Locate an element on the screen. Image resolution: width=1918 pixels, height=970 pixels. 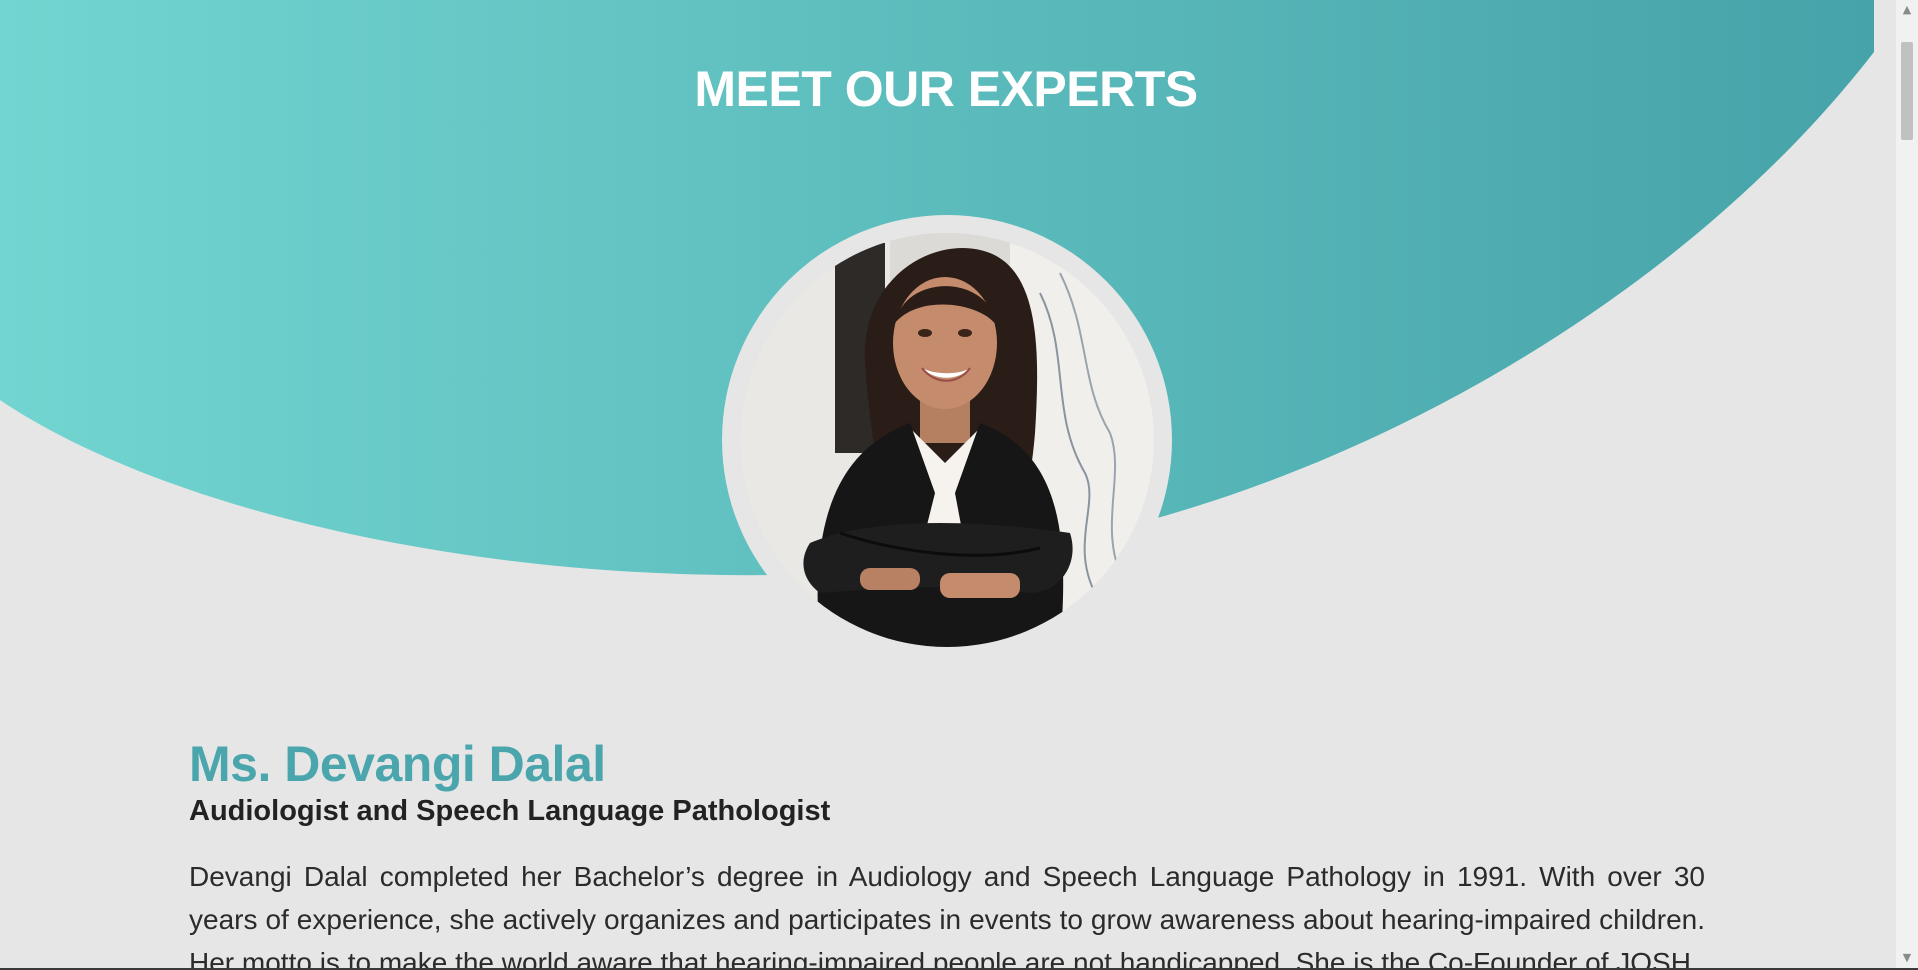
expert-name: Ms. Devangi Dalal is located at coordinates (397, 764).